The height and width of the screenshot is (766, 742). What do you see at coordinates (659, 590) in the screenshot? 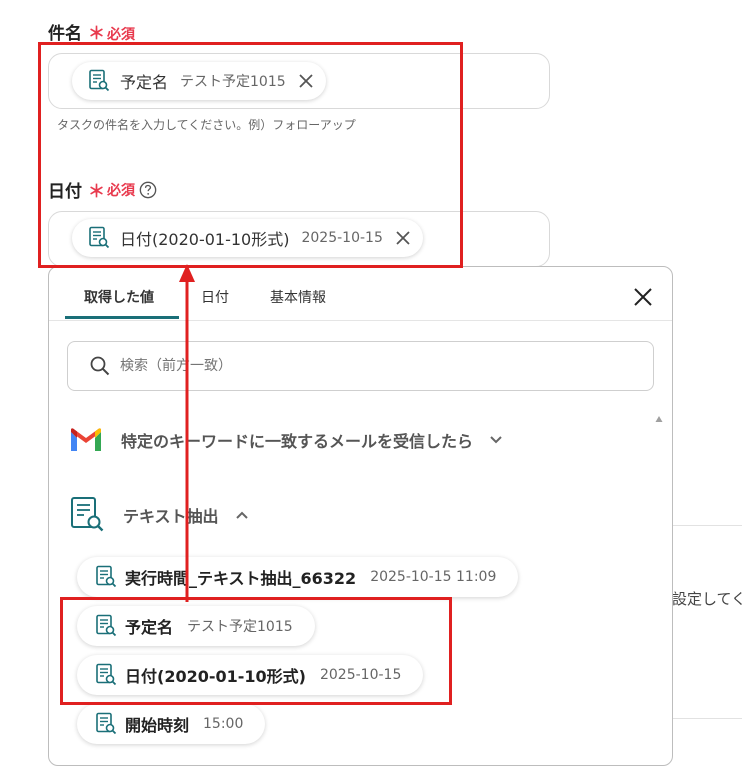
I see `scrollbar` at bounding box center [659, 590].